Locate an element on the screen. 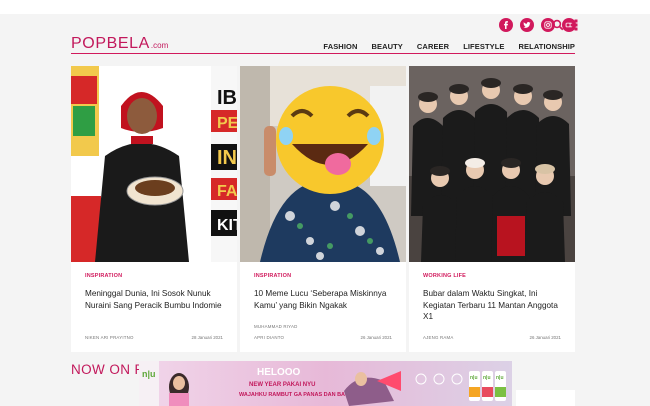 The height and width of the screenshot is (406, 650). promo-text-3: INDO is located at coordinates (227, 158).